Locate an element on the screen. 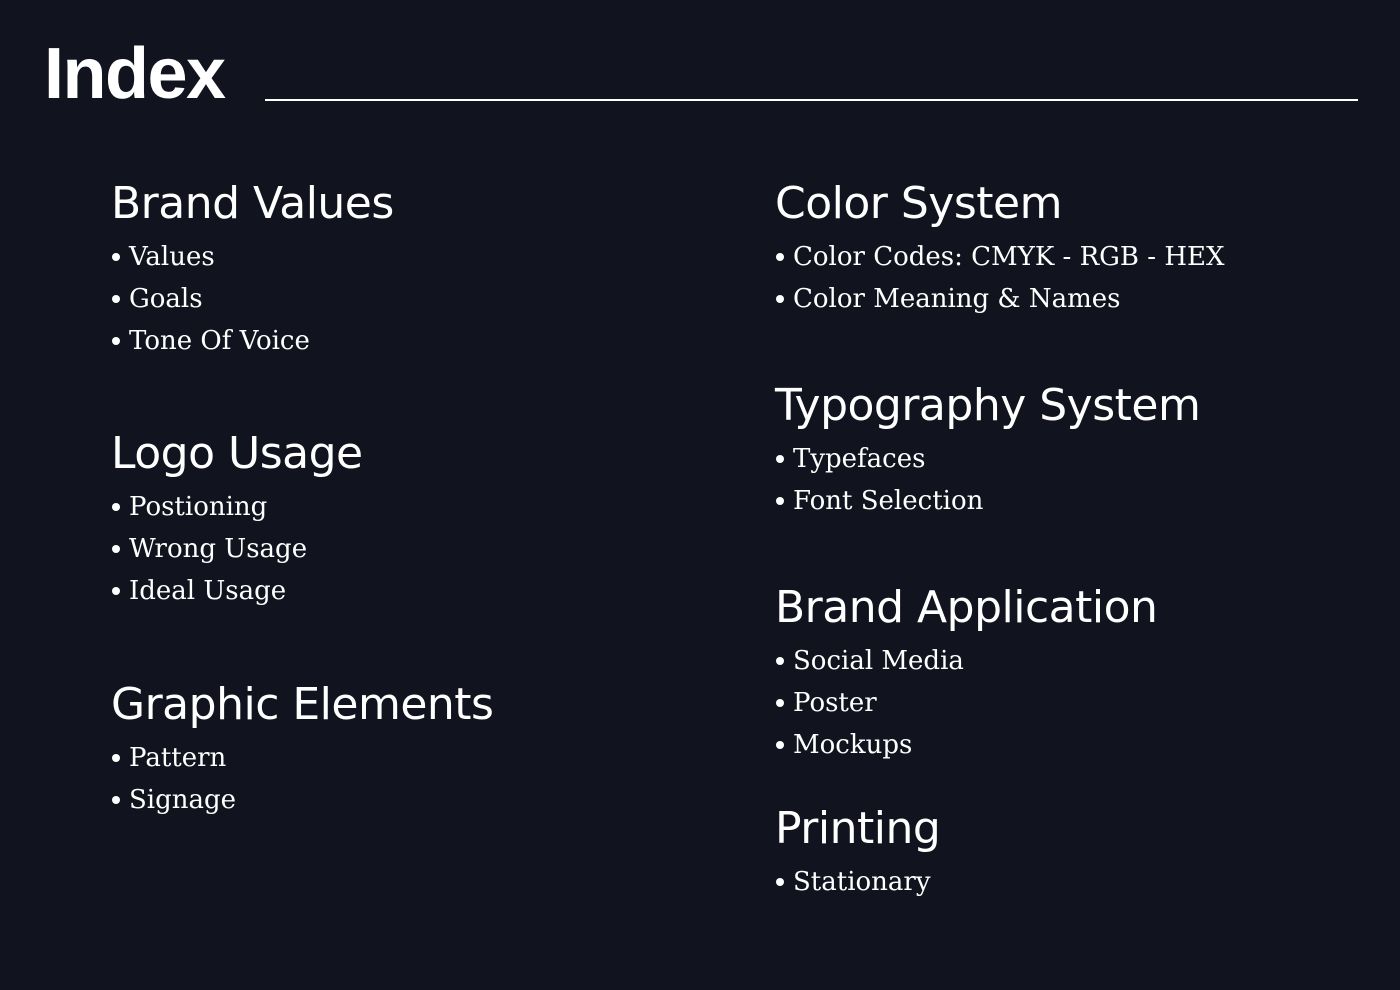 The width and height of the screenshot is (1400, 990). list-item: Tone Of Voice is located at coordinates (252, 341).